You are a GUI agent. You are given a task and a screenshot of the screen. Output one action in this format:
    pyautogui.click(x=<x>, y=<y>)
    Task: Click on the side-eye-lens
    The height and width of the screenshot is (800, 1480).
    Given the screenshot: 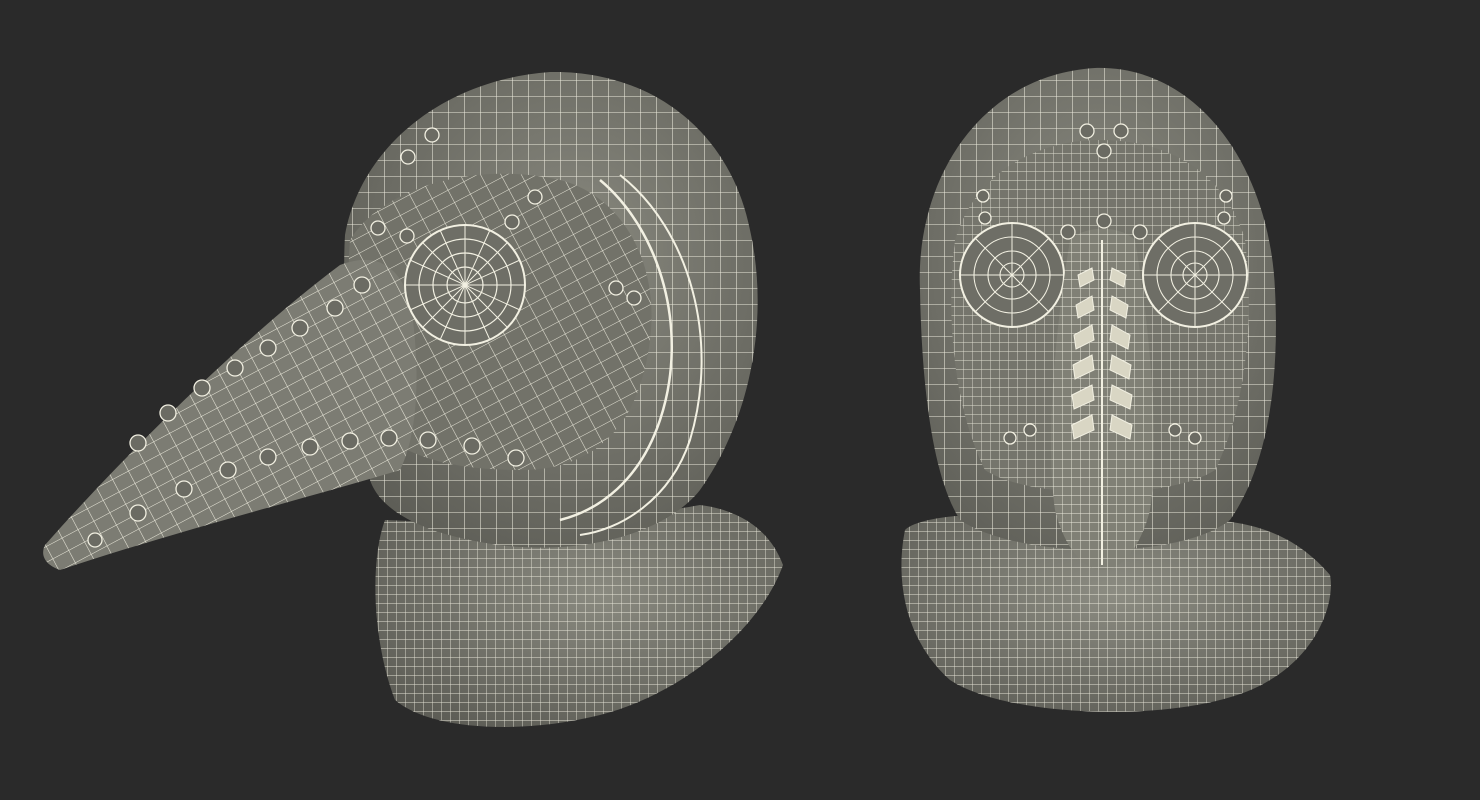 What is the action you would take?
    pyautogui.click(x=465, y=285)
    